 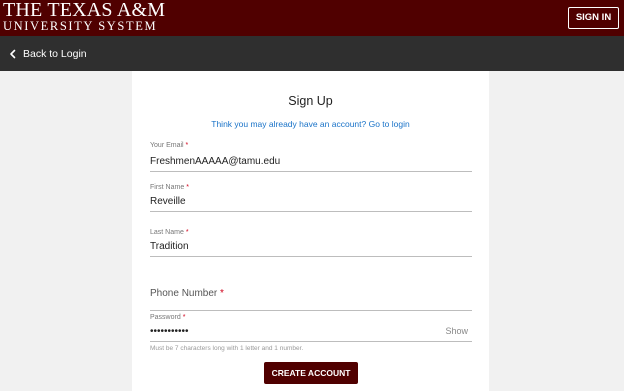 I want to click on back-to-login-label: Back to Login, so click(x=55, y=53).